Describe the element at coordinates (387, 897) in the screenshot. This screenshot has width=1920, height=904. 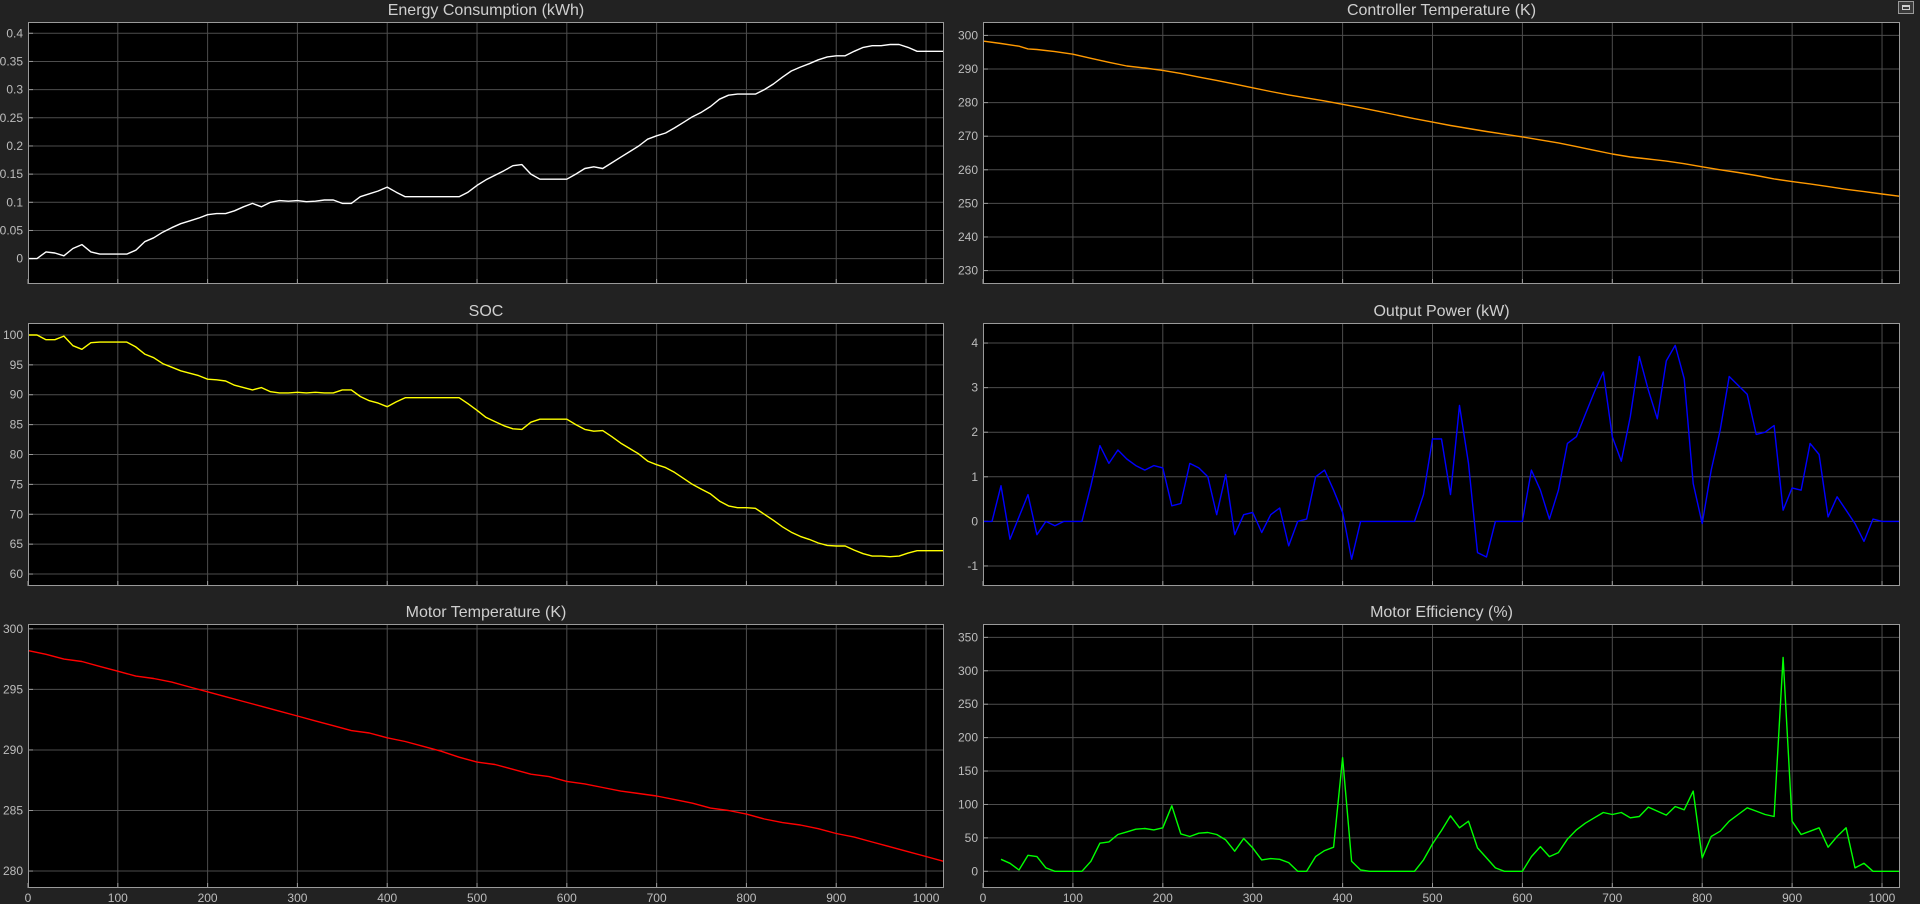
I see `motor-temperature-x-tick-label: 400` at that location.